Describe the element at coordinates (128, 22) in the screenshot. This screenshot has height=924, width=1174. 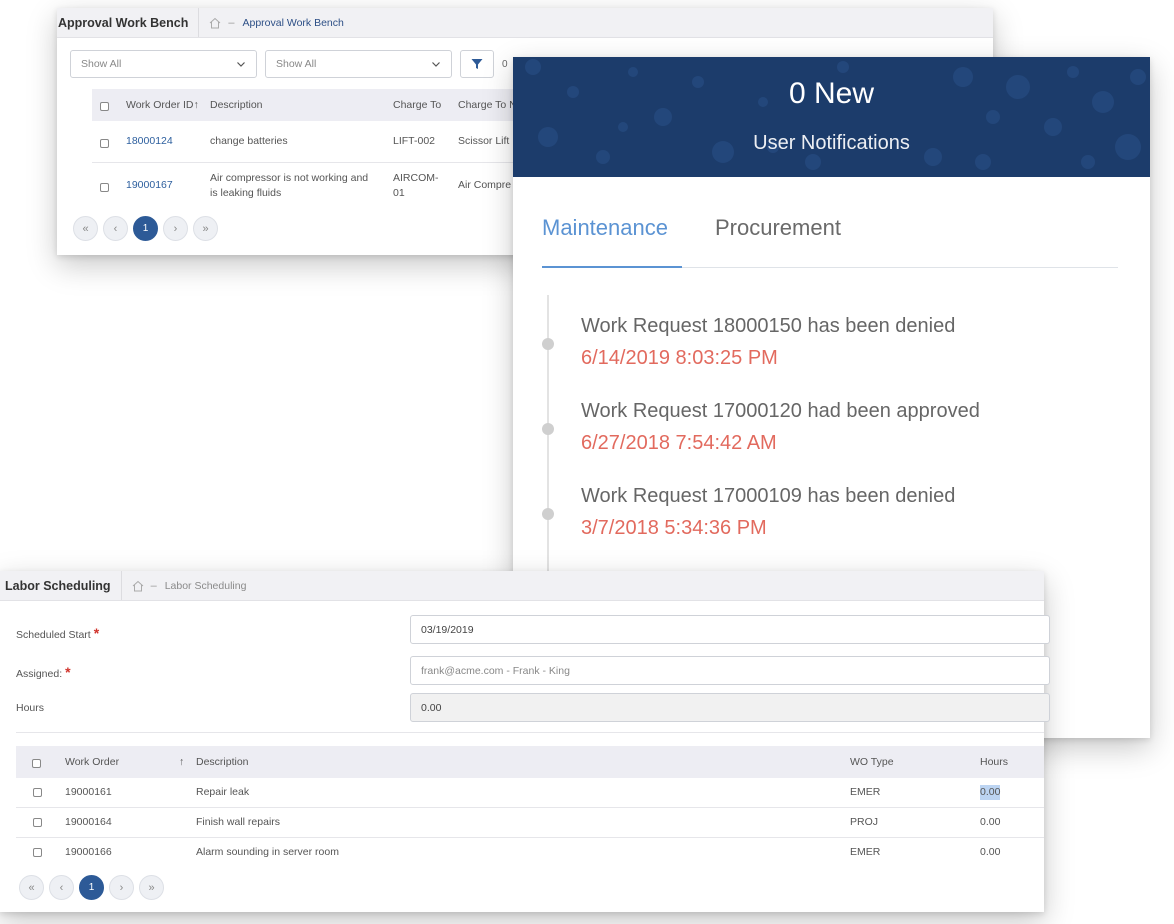
I see `page-title: Approval Work Bench` at that location.